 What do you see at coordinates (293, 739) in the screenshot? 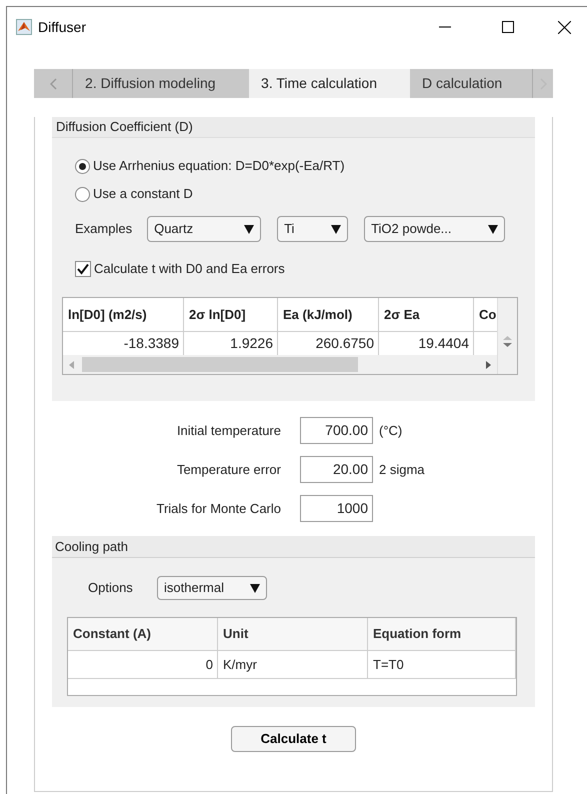
I see `calculate-button: Calculate t` at bounding box center [293, 739].